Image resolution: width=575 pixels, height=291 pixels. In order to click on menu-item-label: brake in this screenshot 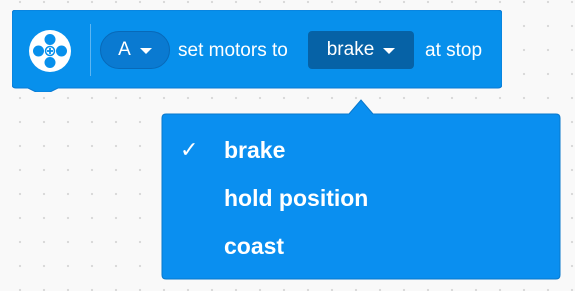, I will do `click(255, 149)`.